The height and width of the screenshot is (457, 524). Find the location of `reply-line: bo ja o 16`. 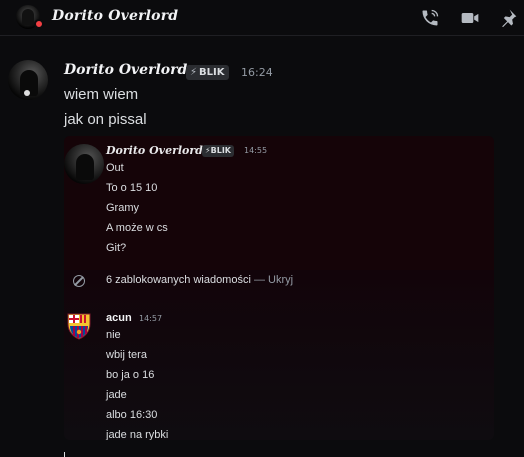

reply-line: bo ja o 16 is located at coordinates (130, 375).